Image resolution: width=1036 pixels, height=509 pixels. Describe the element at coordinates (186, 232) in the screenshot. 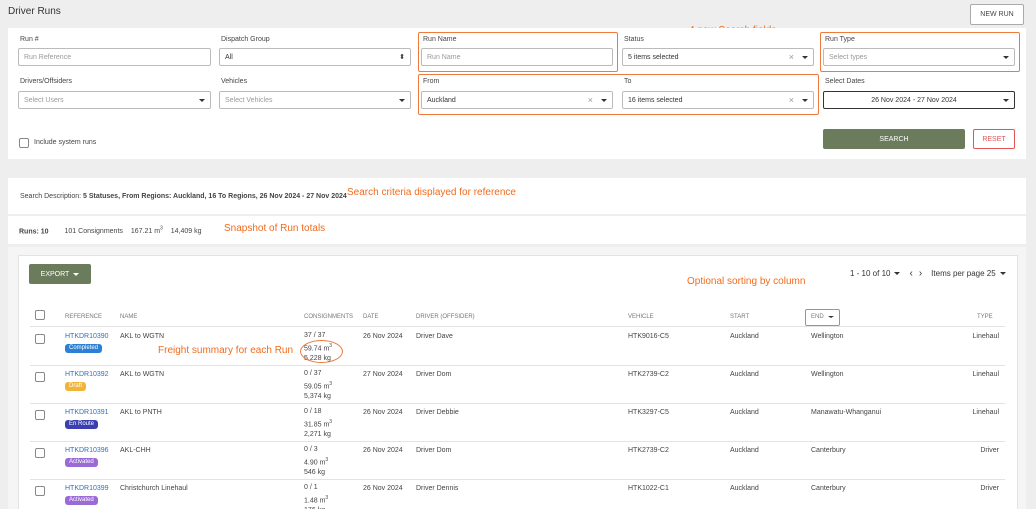

I see `totals-weight: 14,409 kg` at that location.